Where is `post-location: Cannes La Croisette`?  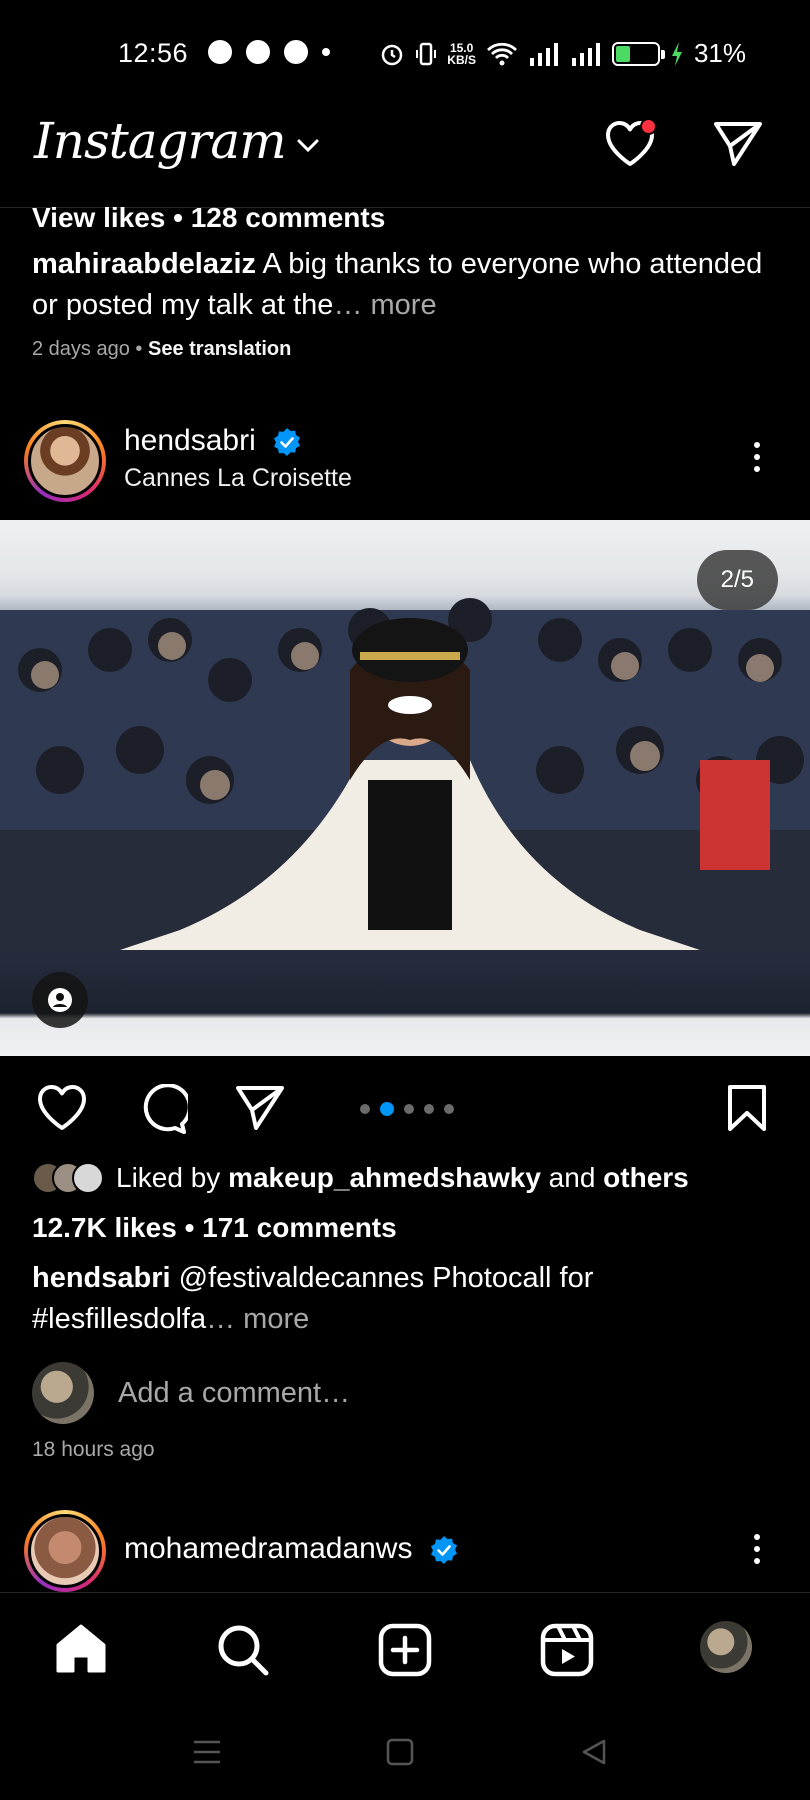
post-location: Cannes La Croisette is located at coordinates (238, 478).